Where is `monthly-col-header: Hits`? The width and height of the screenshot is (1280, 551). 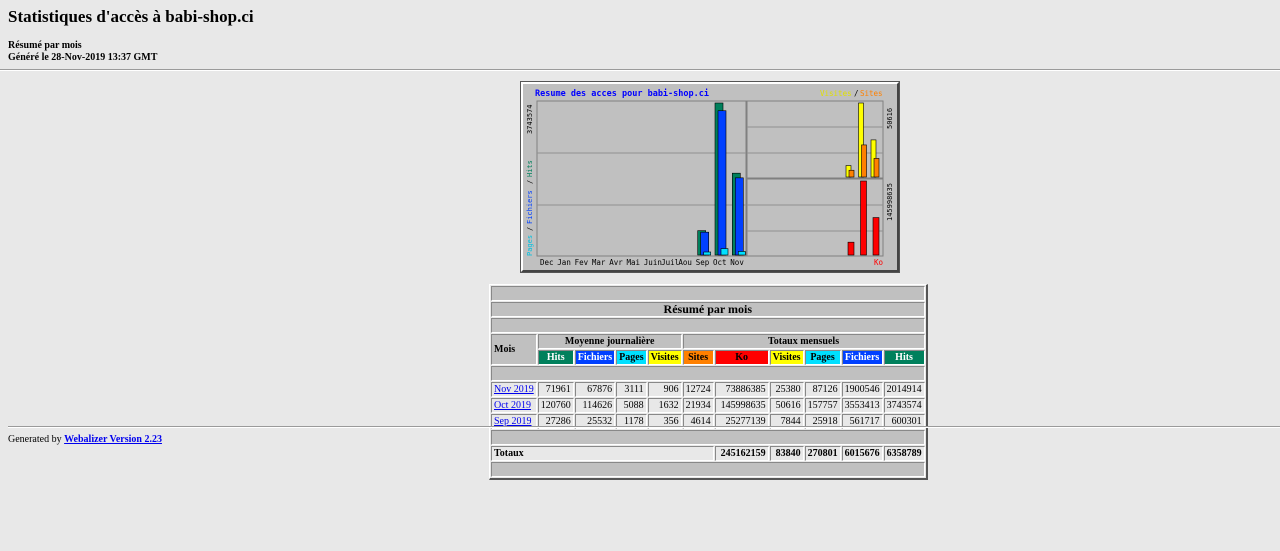 monthly-col-header: Hits is located at coordinates (904, 357).